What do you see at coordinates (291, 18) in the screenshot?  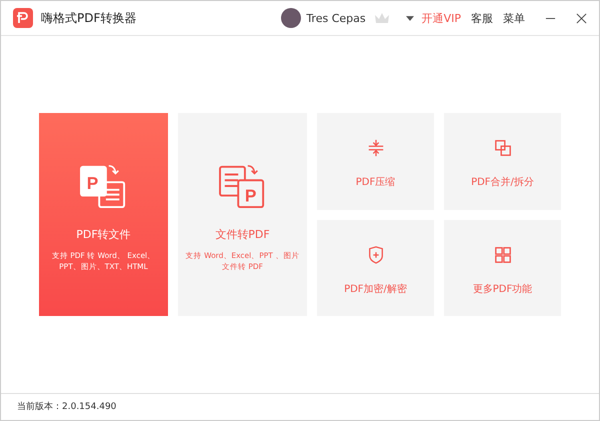 I see `avatar` at bounding box center [291, 18].